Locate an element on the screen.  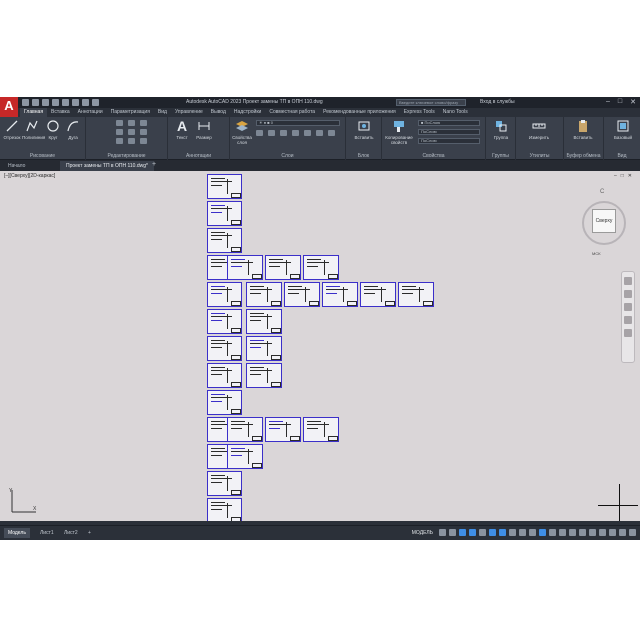
polar-icon is located at coordinates (472, 532).